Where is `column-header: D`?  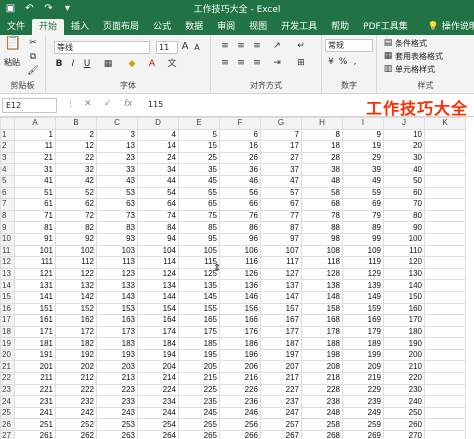 column-header: D is located at coordinates (158, 123).